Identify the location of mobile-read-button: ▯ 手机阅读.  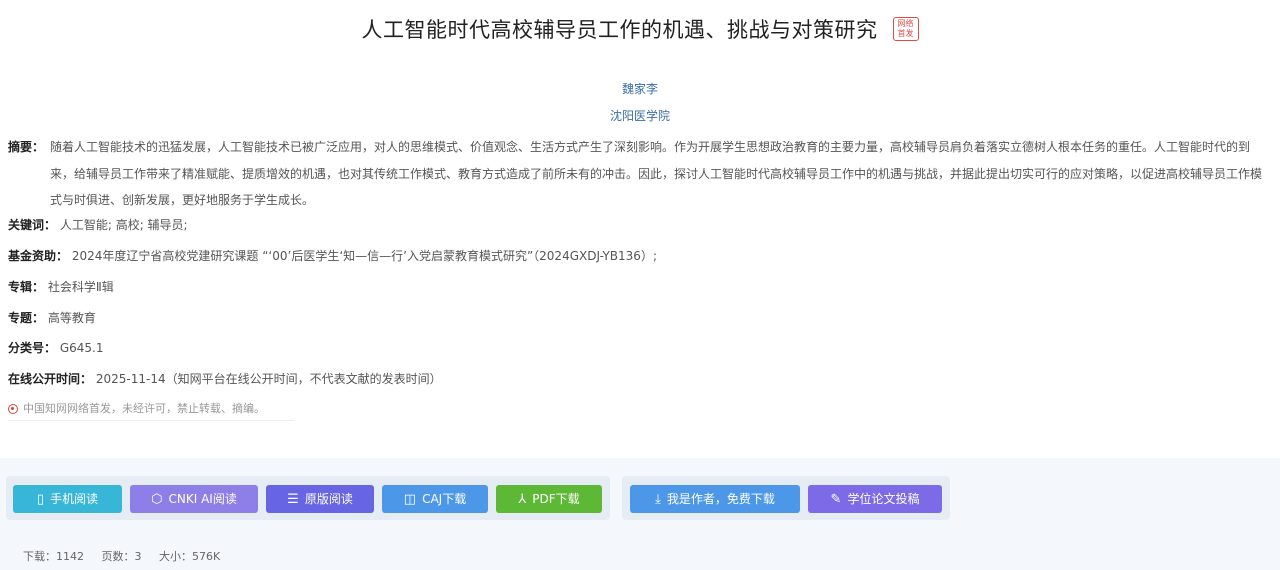
(67, 499).